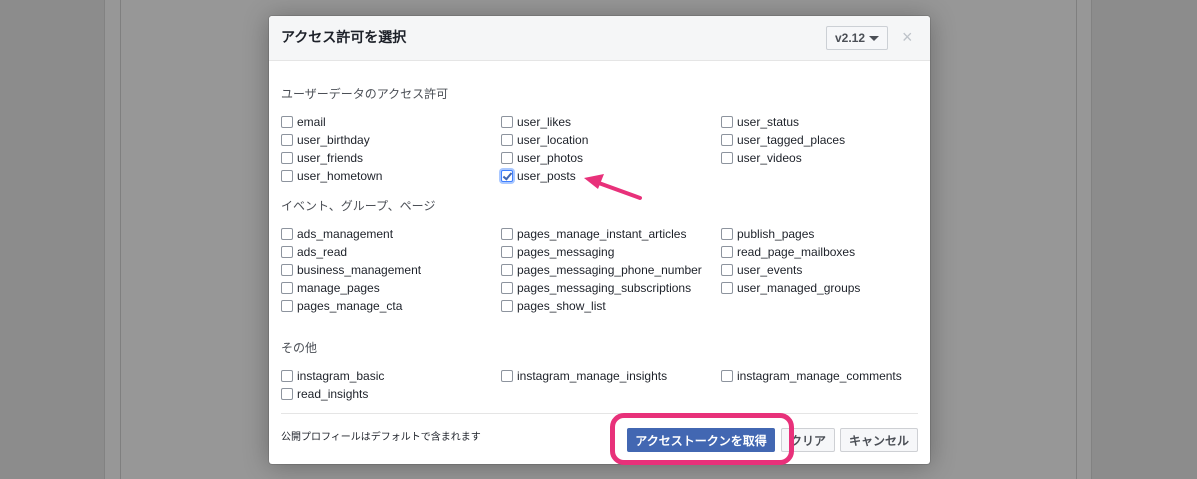 The width and height of the screenshot is (1197, 479). What do you see at coordinates (769, 158) in the screenshot?
I see `permission-label: user_videos` at bounding box center [769, 158].